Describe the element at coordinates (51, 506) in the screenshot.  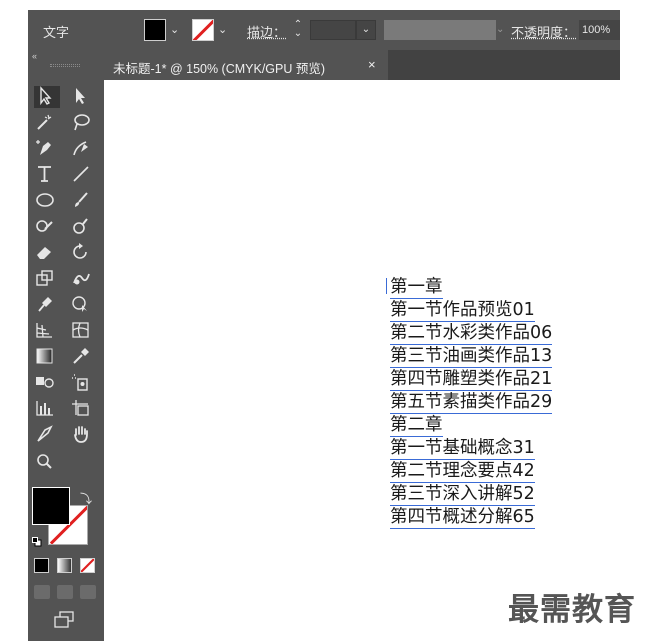
I see `fill-swatch` at that location.